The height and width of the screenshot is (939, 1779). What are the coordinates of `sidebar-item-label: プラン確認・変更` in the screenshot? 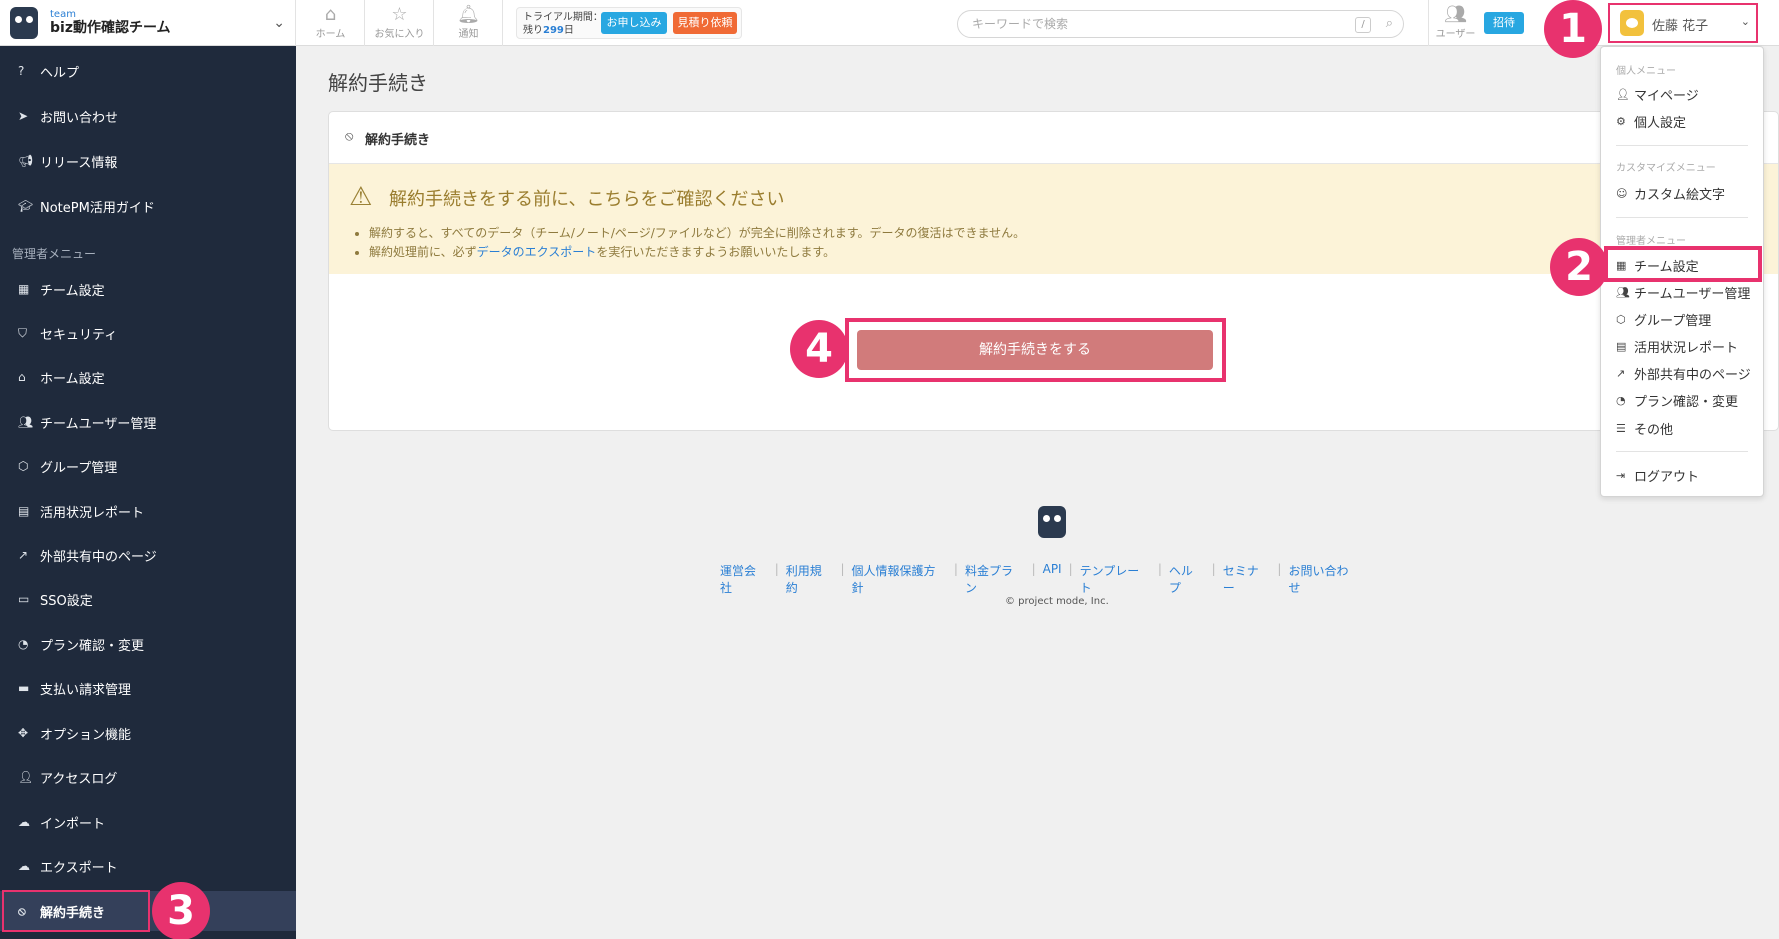 It's located at (92, 646).